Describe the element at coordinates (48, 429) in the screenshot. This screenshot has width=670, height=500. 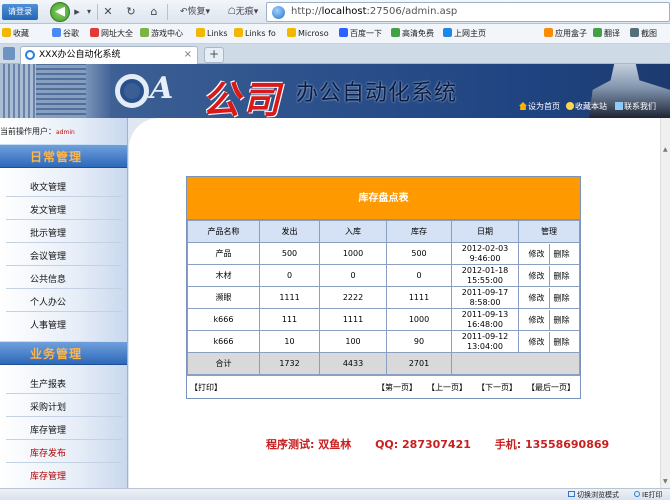
I see `nav-inventory: 库存管理` at that location.